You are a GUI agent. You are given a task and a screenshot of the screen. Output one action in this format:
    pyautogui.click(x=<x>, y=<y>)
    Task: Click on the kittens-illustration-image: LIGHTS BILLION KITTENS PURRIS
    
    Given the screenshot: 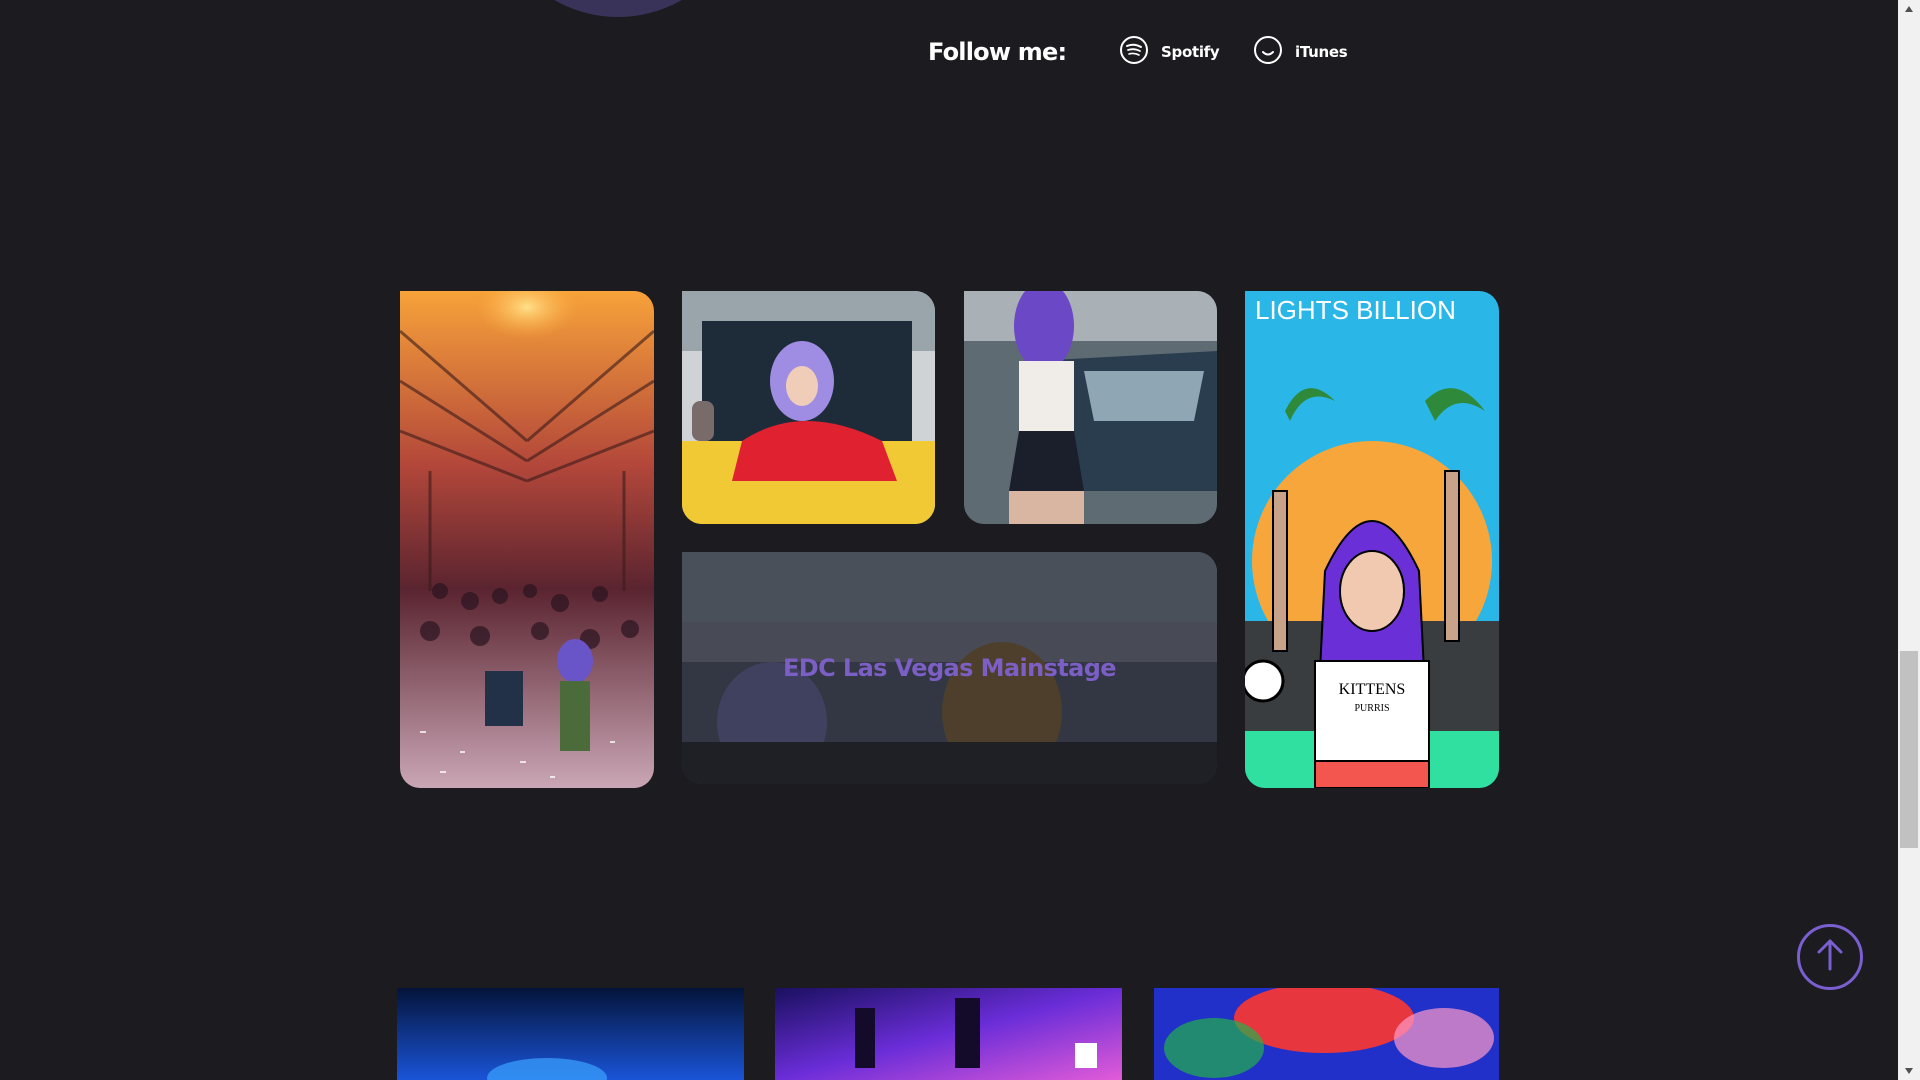 What is the action you would take?
    pyautogui.click(x=1372, y=539)
    